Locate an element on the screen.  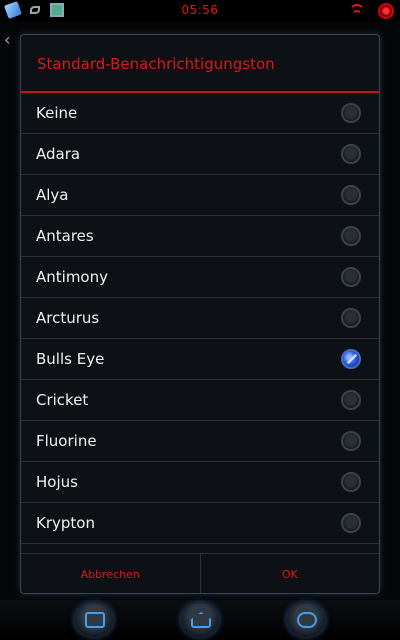
cancel-button: Abbrechen is located at coordinates (110, 573).